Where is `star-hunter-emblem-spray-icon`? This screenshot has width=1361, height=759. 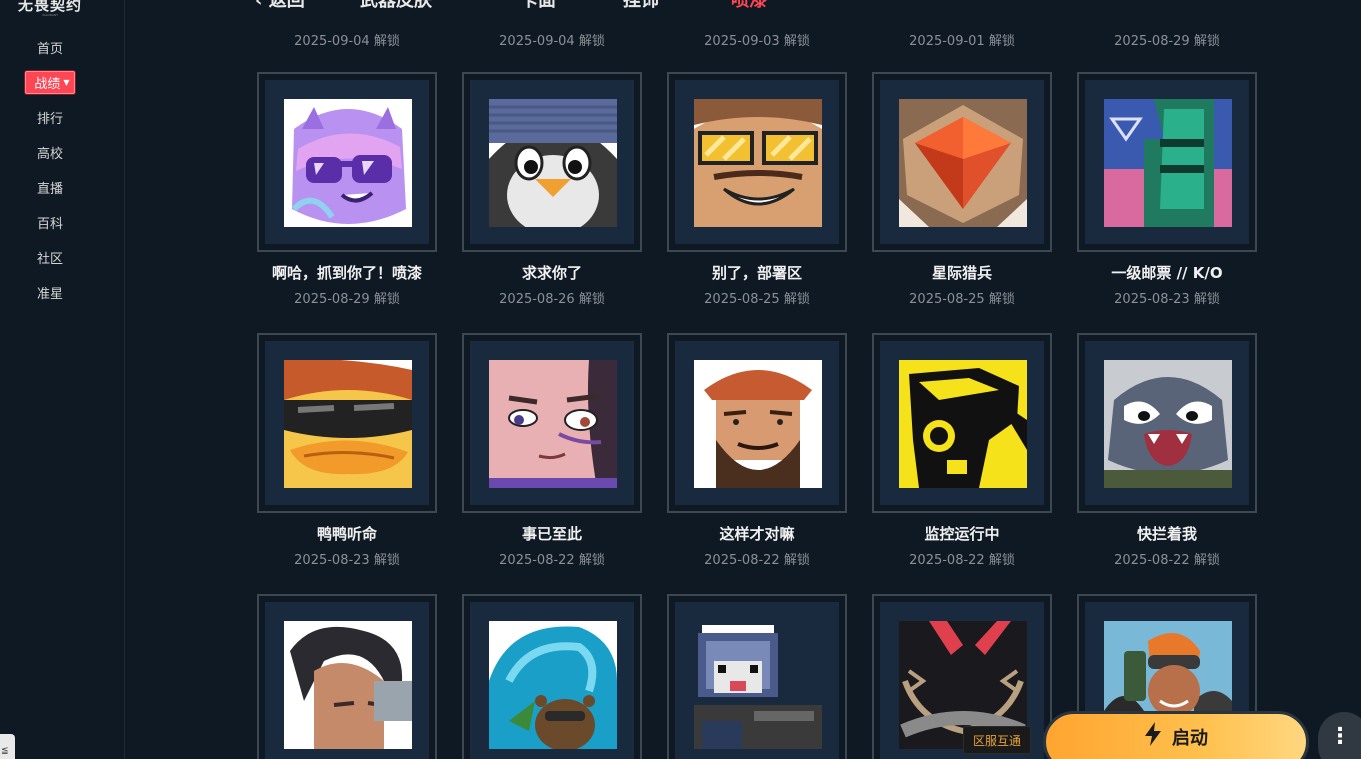
star-hunter-emblem-spray-icon is located at coordinates (963, 163).